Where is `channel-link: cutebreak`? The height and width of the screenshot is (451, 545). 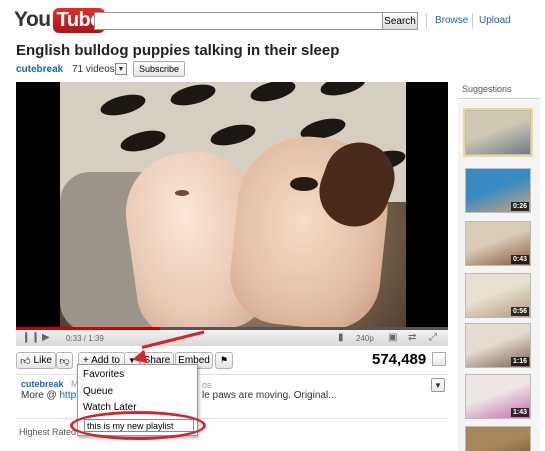 channel-link: cutebreak is located at coordinates (39, 69).